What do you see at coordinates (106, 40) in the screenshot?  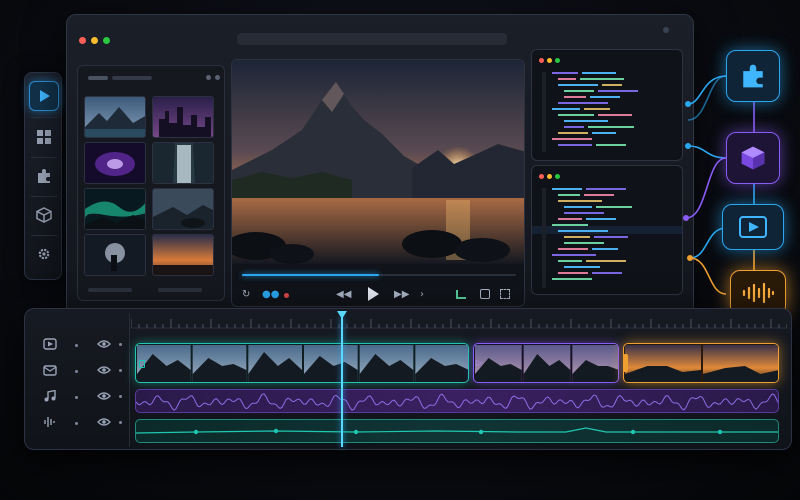 I see `maximize-window-button` at bounding box center [106, 40].